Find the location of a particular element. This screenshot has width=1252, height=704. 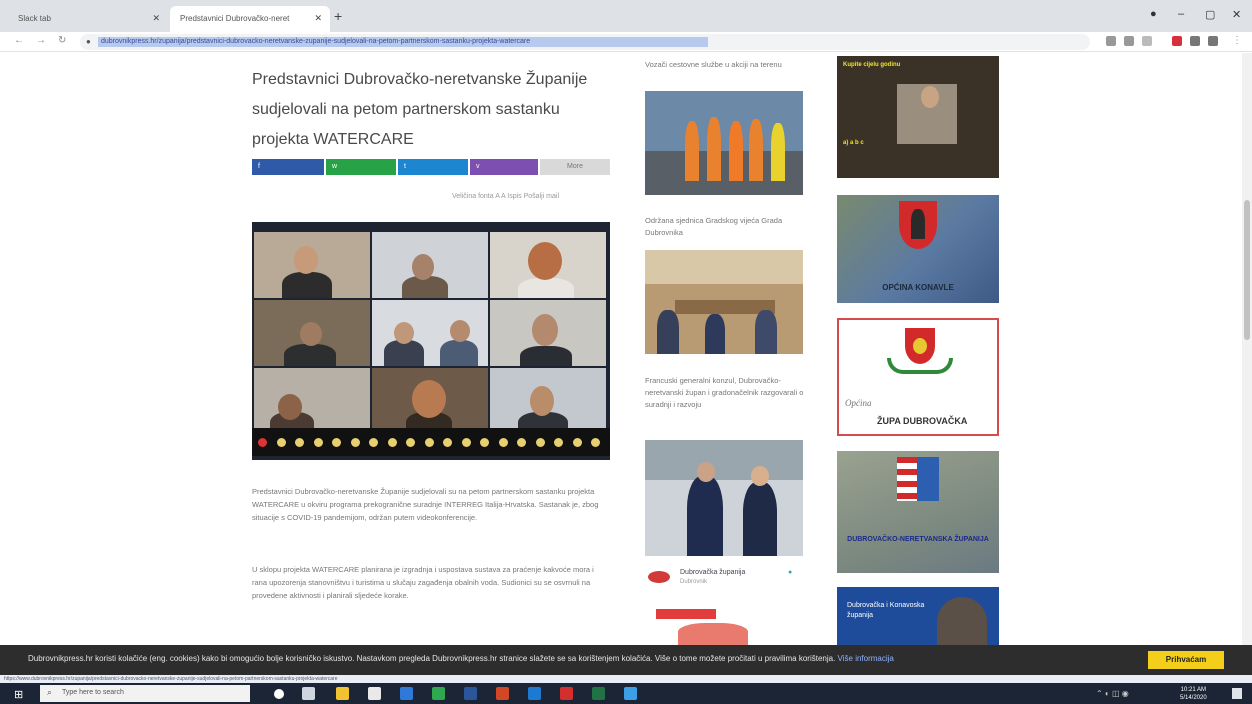

mail-icon is located at coordinates (406, 693).